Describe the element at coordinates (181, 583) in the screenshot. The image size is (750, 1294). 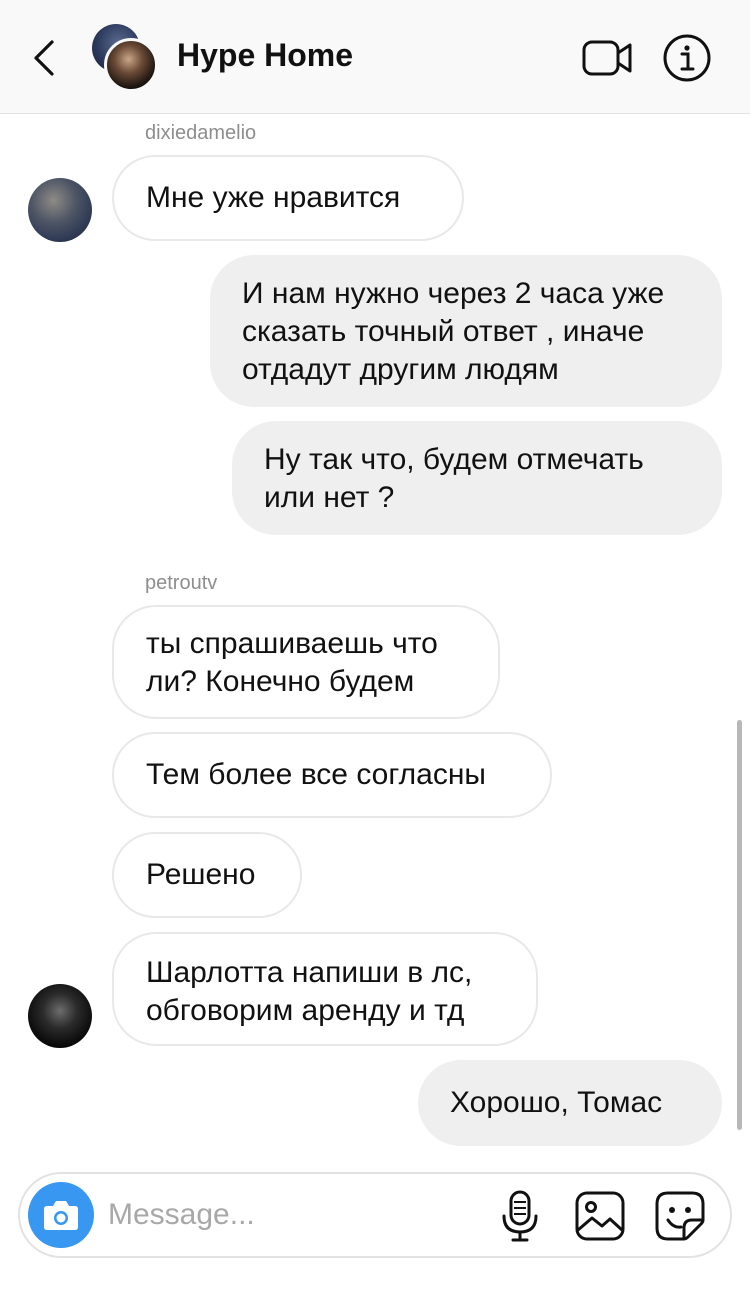
I see `sender-name: petroutv` at that location.